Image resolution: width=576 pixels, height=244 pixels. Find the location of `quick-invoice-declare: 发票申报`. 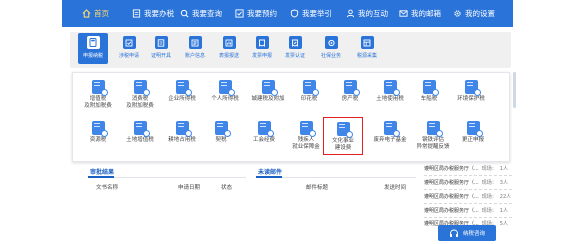

quick-invoice-declare: 发票申报 is located at coordinates (262, 48).